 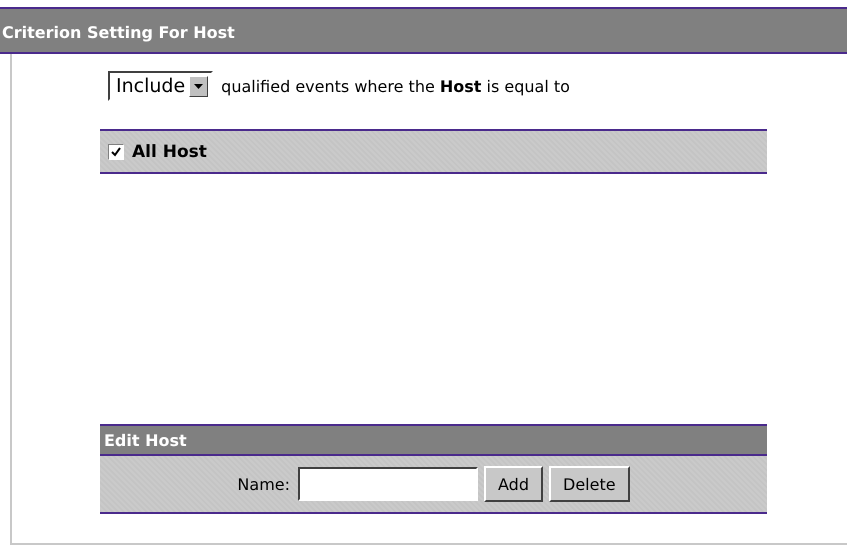 What do you see at coordinates (263, 484) in the screenshot?
I see `name-label: Name:` at bounding box center [263, 484].